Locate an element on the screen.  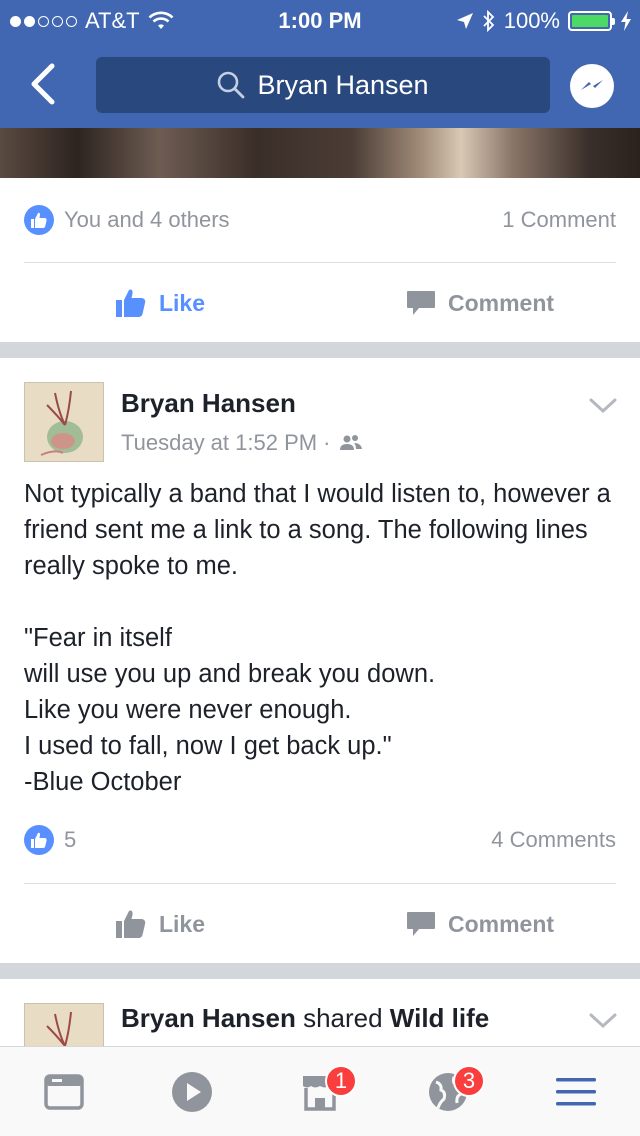
shared-object: Wild life is located at coordinates (439, 1018).